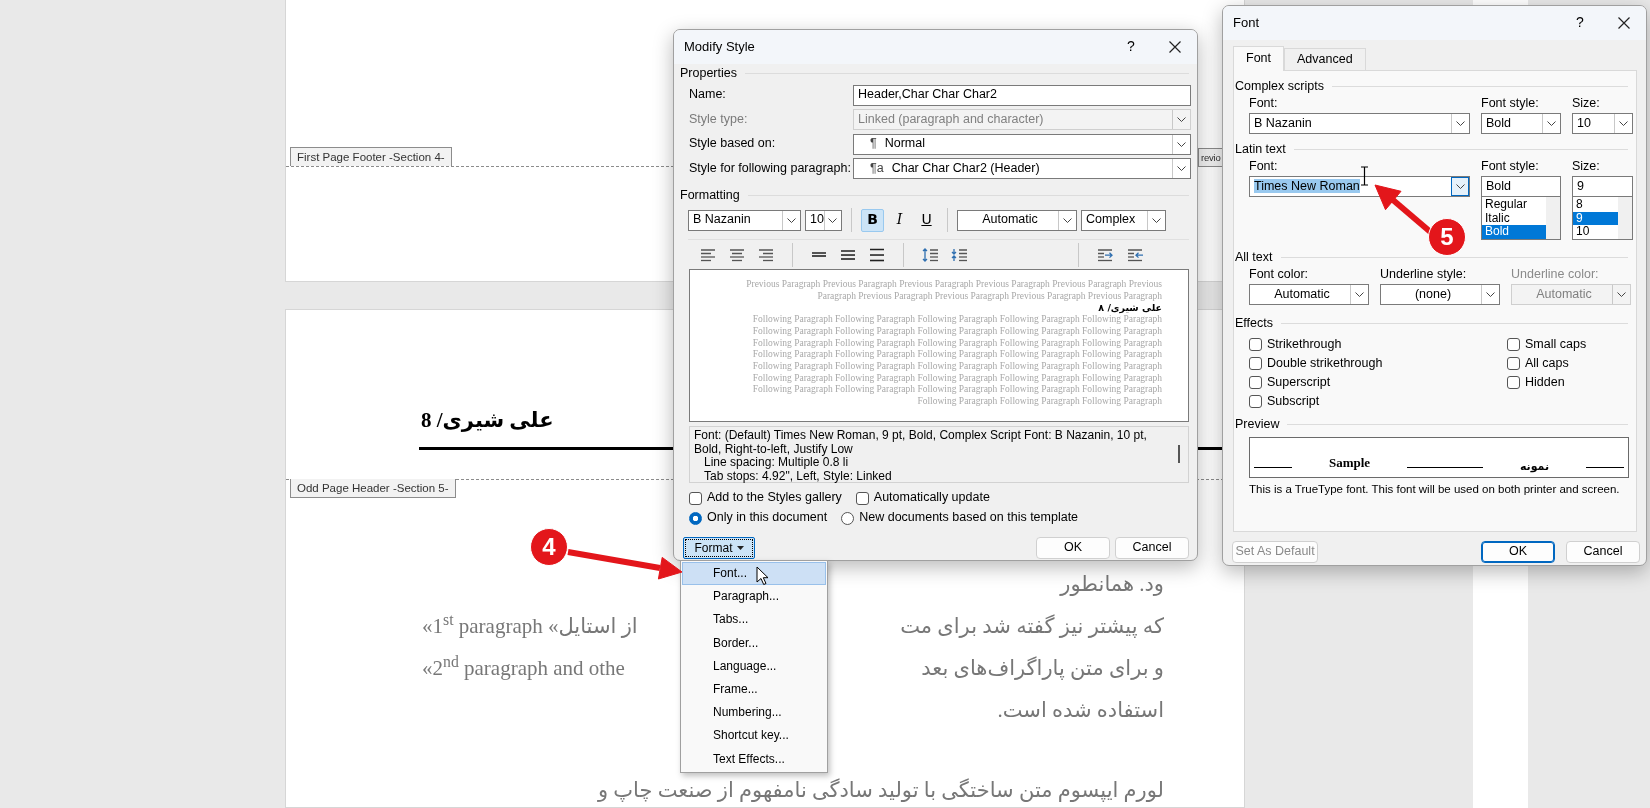 The image size is (1650, 808). I want to click on preview-line: Paragraph Previous Paragraph Previous Paragraph Previous Paragraph Previous Paragraph, so click(989, 296).